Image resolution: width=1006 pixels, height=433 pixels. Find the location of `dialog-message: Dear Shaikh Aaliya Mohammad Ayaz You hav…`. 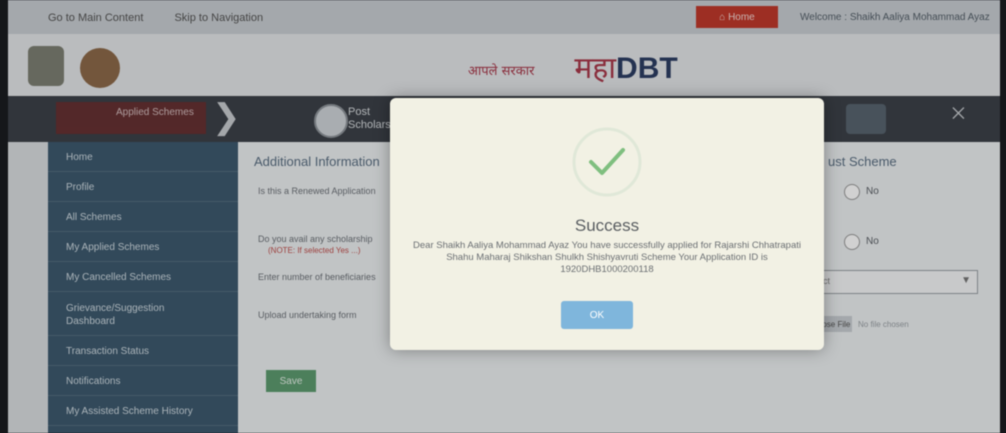

dialog-message: Dear Shaikh Aaliya Mohammad Ayaz You hav… is located at coordinates (607, 257).